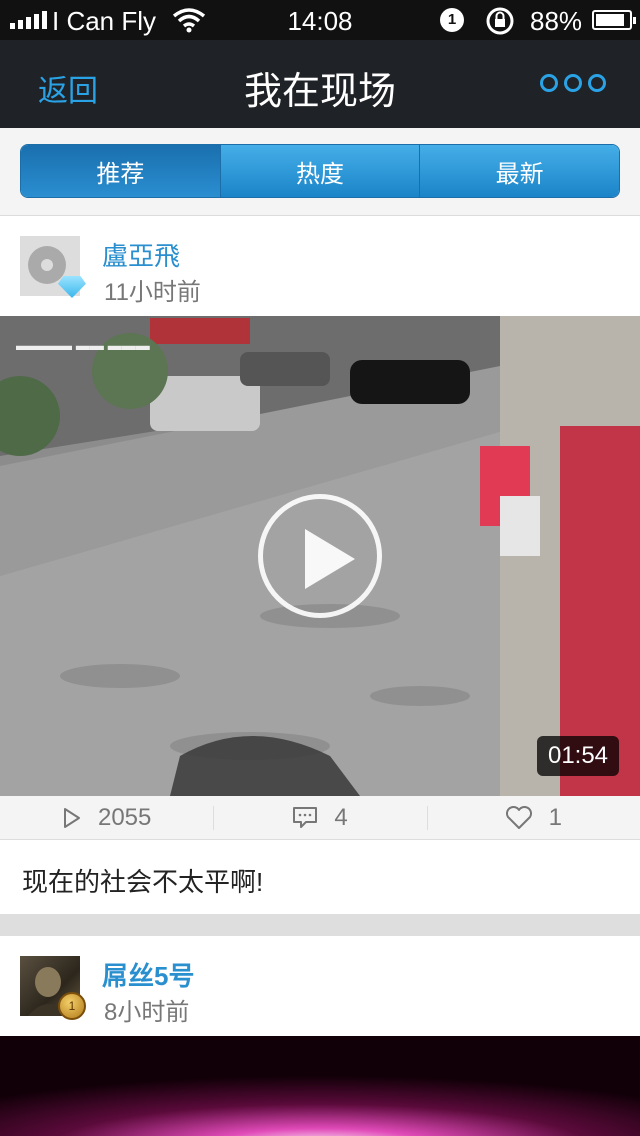  What do you see at coordinates (53, 988) in the screenshot?
I see `user-avatar: 1` at bounding box center [53, 988].